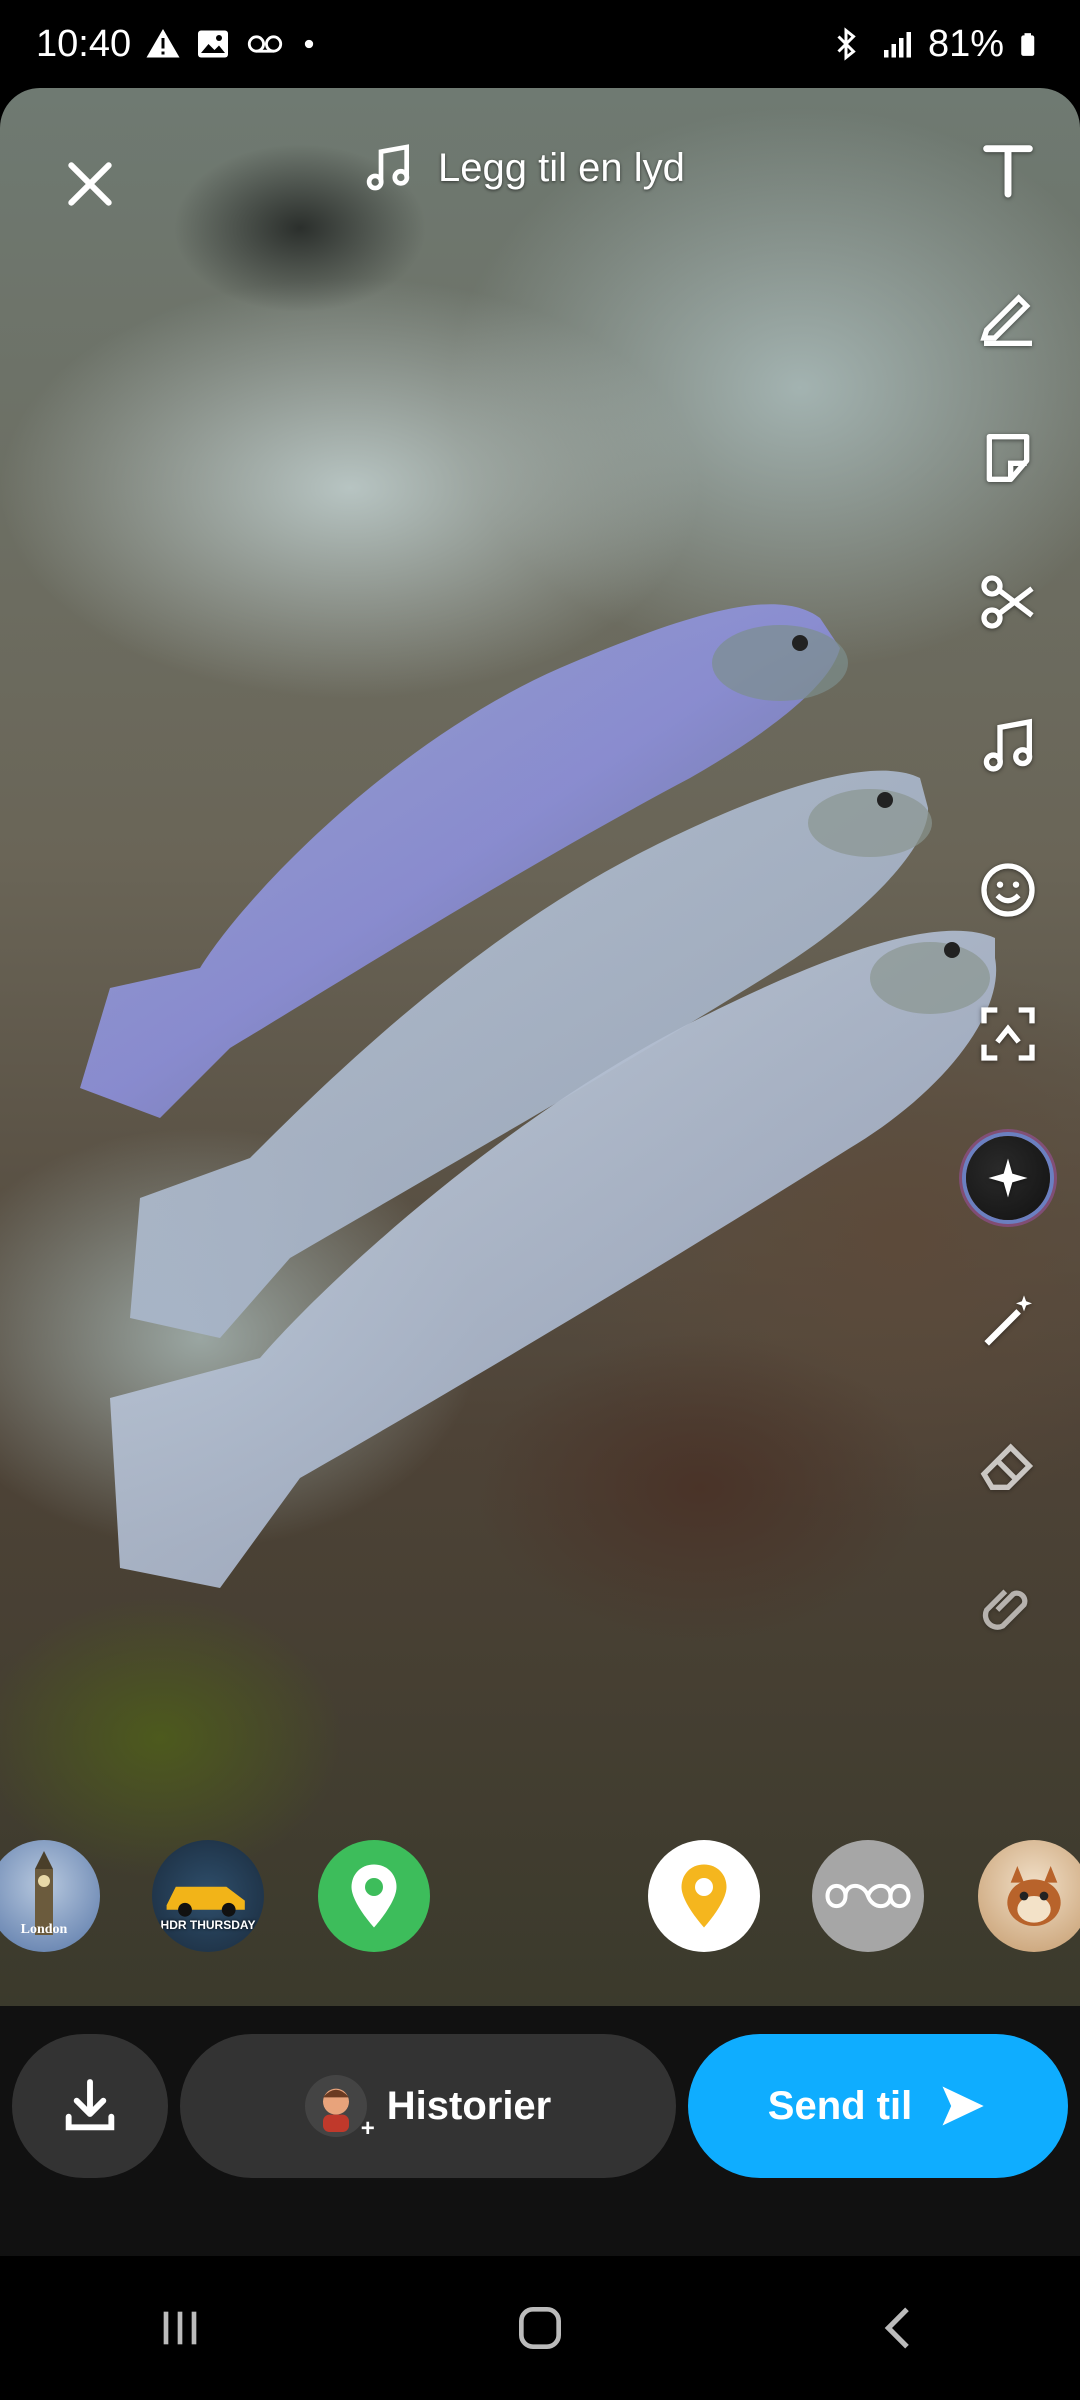 This screenshot has height=2400, width=1080. I want to click on add-story-plus-icon: +, so click(367, 2128).